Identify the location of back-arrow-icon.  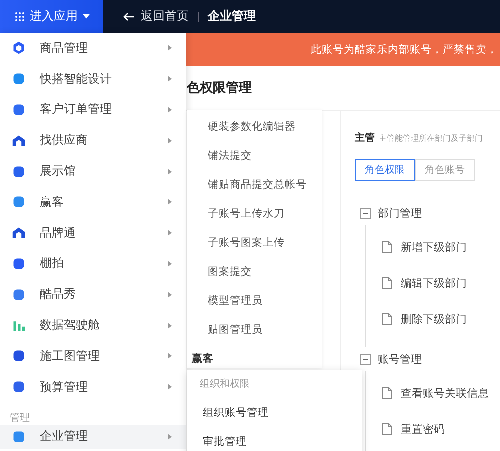
(129, 17).